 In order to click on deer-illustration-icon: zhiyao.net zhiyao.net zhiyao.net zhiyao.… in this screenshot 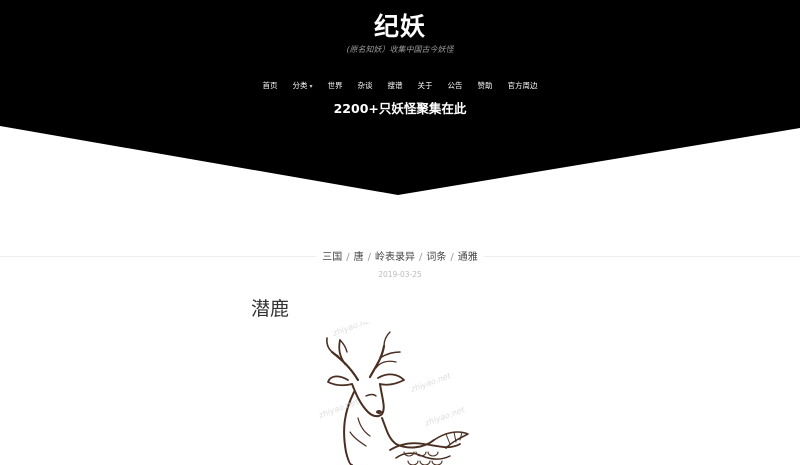, I will do `click(393, 393)`.